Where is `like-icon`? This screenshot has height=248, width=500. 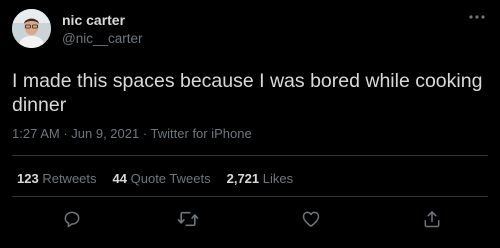 like-icon is located at coordinates (311, 219).